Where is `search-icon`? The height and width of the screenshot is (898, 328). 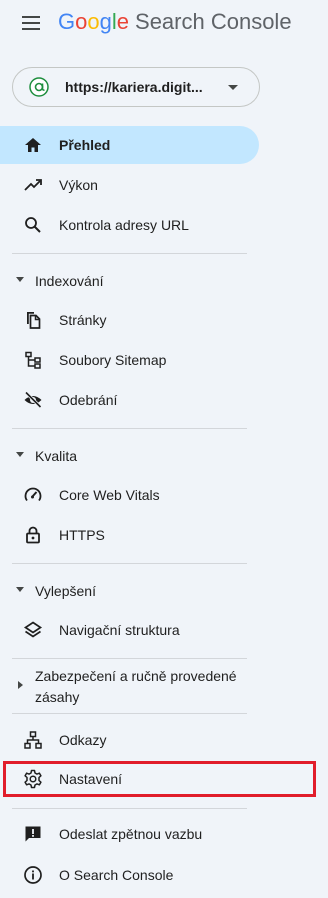
search-icon is located at coordinates (33, 225).